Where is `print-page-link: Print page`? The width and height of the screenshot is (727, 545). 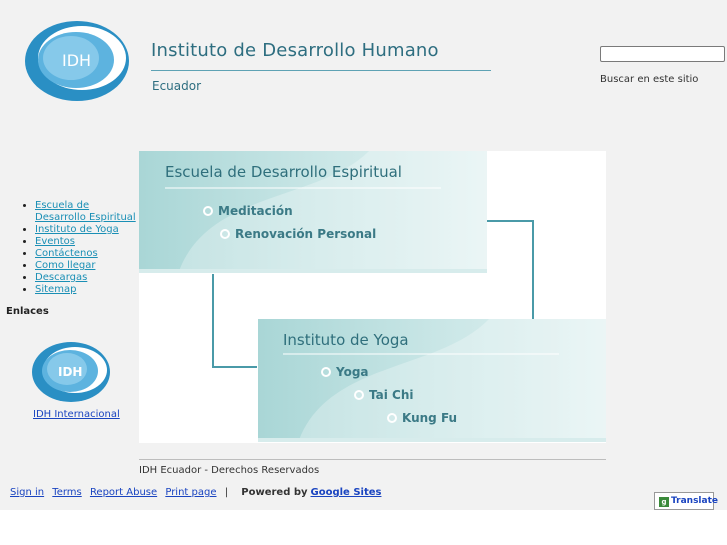
print-page-link: Print page is located at coordinates (190, 492).